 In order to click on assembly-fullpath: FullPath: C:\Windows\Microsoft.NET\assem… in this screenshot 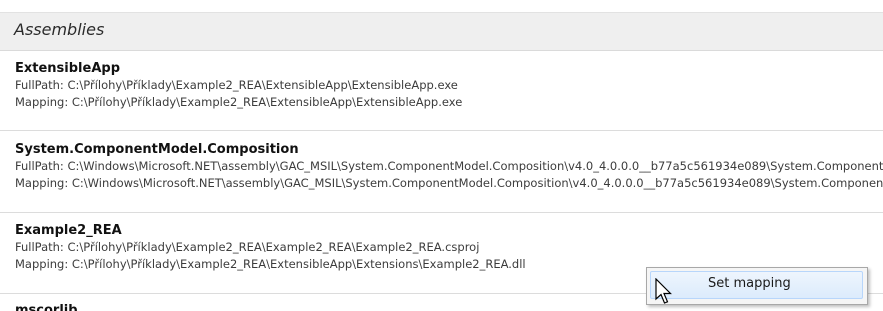, I will do `click(449, 166)`.